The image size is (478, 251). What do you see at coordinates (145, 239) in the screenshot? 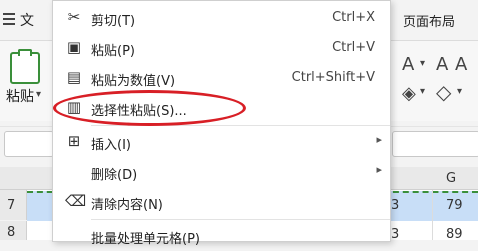
I see `menu-item-label: 批量处理单元格(P)` at bounding box center [145, 239].